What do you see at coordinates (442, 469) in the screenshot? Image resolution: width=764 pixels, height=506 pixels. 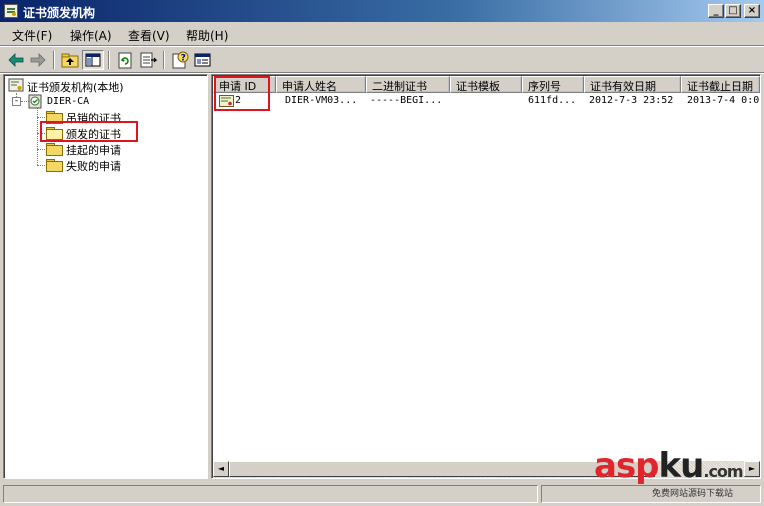 I see `scroll-thumb` at bounding box center [442, 469].